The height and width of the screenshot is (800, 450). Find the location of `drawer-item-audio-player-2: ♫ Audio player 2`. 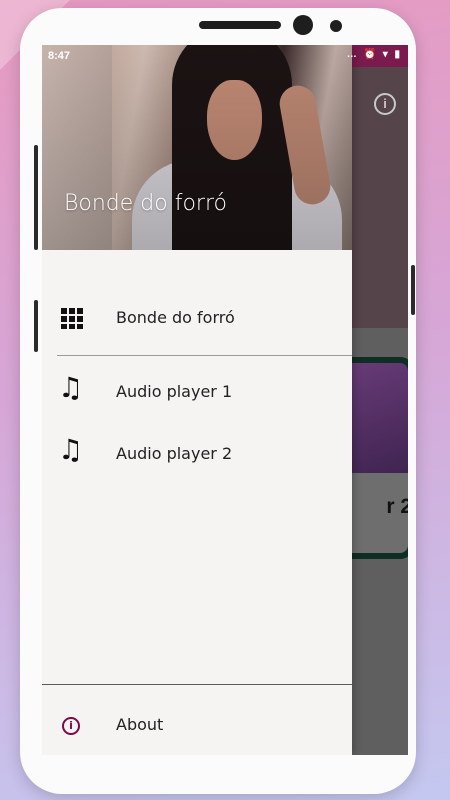

drawer-item-audio-player-2: ♫ Audio player 2 is located at coordinates (197, 454).